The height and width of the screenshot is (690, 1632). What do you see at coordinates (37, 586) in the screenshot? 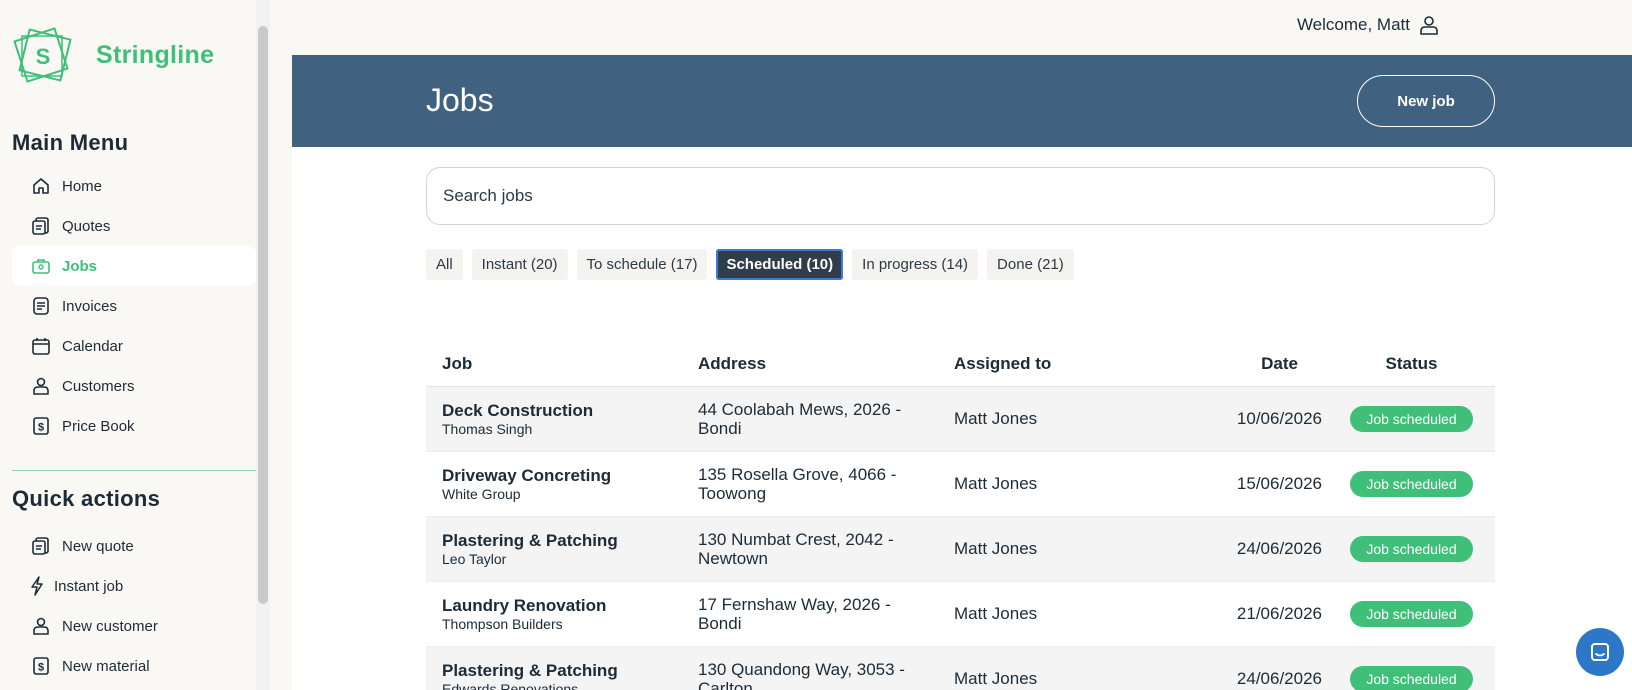
I see `lightning-icon` at bounding box center [37, 586].